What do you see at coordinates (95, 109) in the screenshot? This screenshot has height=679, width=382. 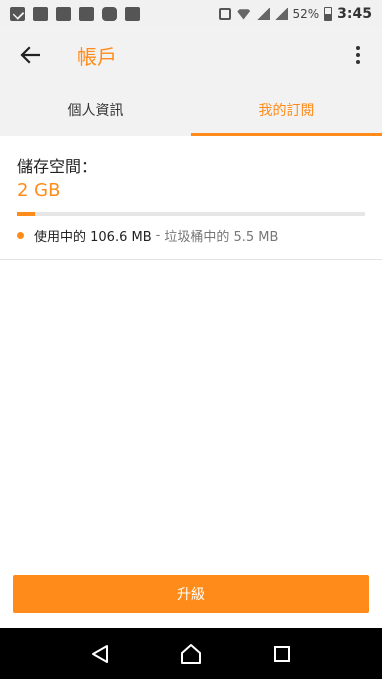 I see `tab-personal-info: 個人資訊` at bounding box center [95, 109].